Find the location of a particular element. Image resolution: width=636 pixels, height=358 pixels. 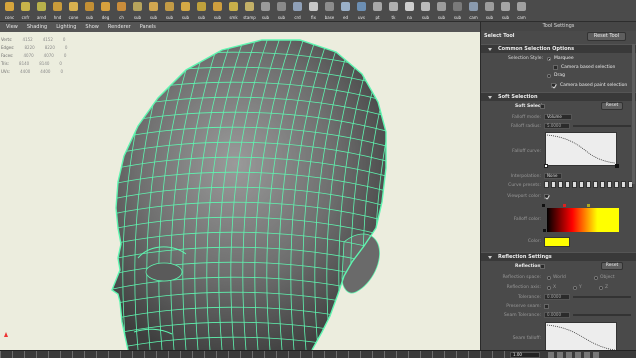

reset-tool-button: Reset Tool is located at coordinates (606, 36).